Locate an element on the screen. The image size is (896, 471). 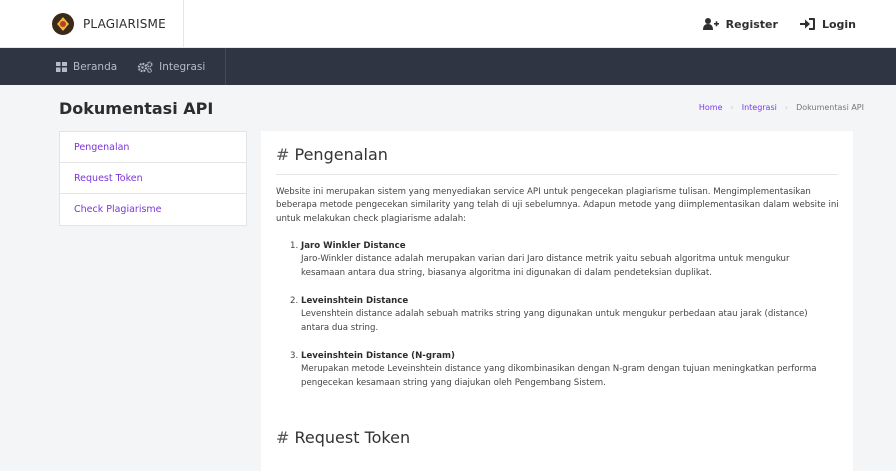
top-header: PLAGIARISME Register Login is located at coordinates (448, 24).